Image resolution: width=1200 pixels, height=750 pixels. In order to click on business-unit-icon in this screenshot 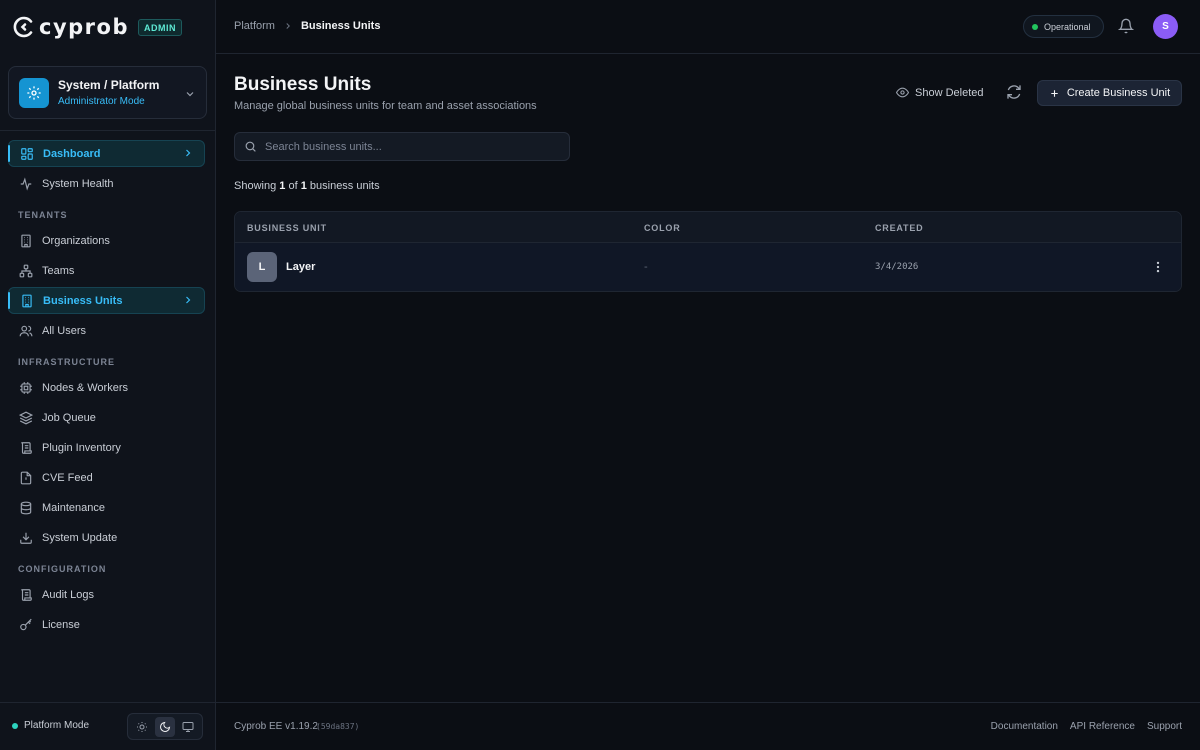, I will do `click(27, 301)`.